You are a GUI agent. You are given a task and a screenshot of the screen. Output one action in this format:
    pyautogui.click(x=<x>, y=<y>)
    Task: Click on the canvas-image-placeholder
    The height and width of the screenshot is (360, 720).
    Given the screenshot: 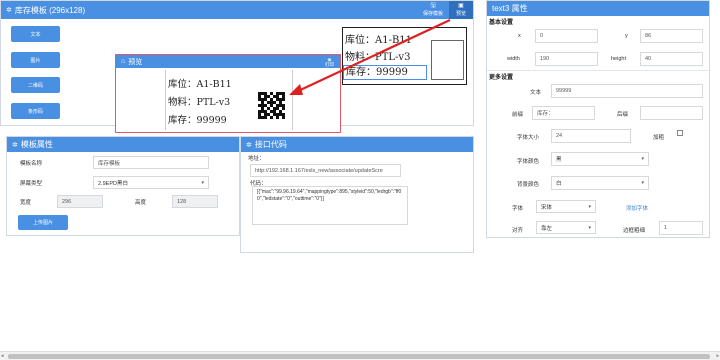 What is the action you would take?
    pyautogui.click(x=447, y=60)
    